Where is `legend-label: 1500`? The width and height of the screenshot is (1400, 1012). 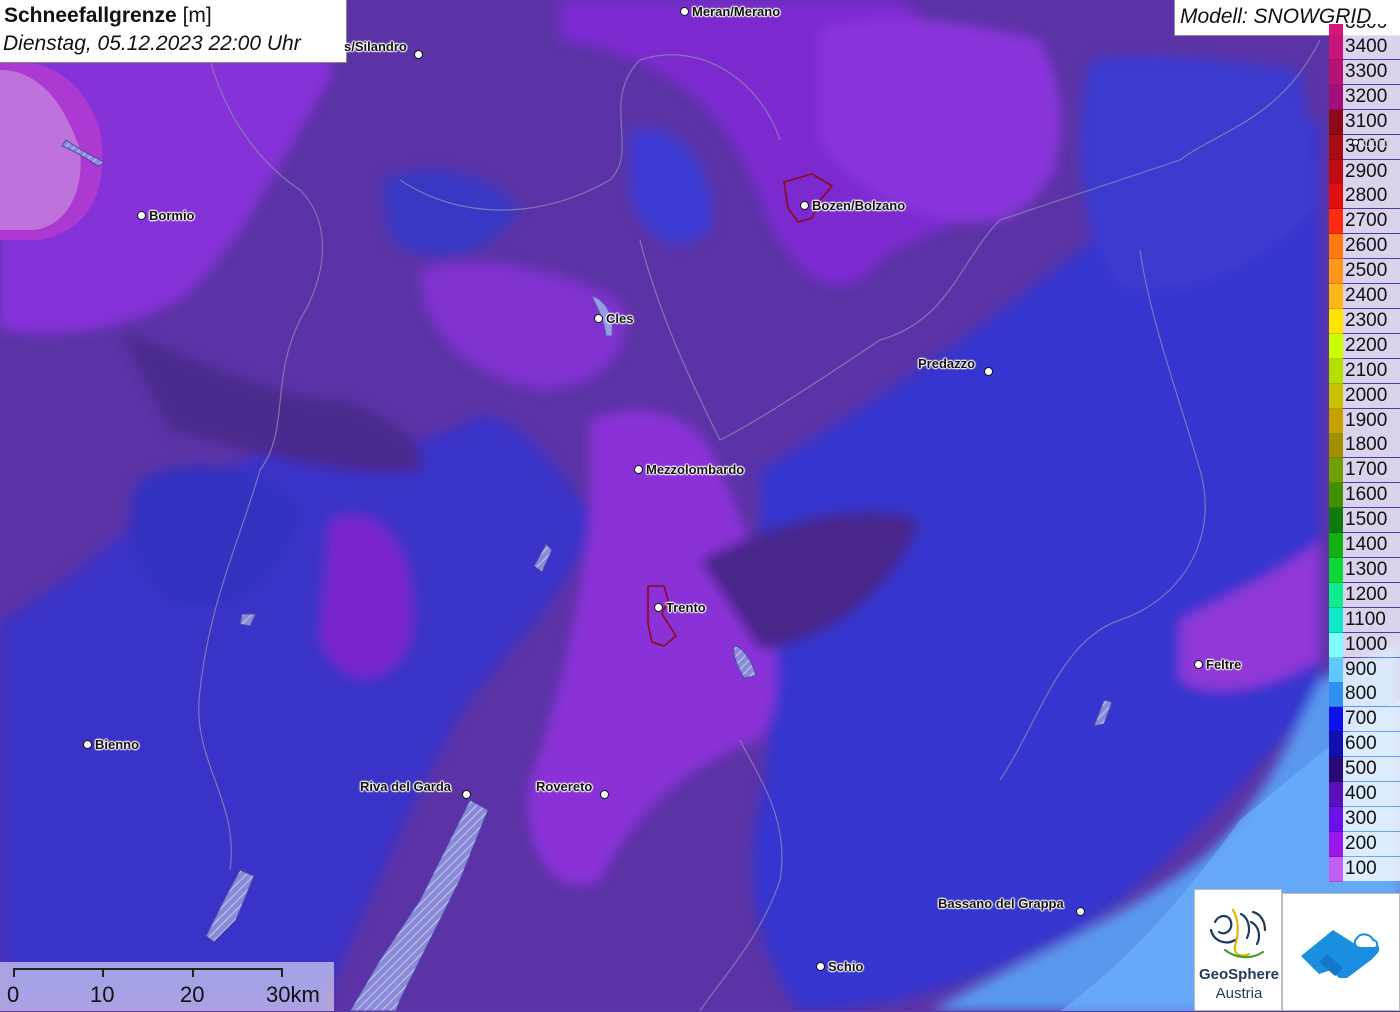 legend-label: 1500 is located at coordinates (1371, 520).